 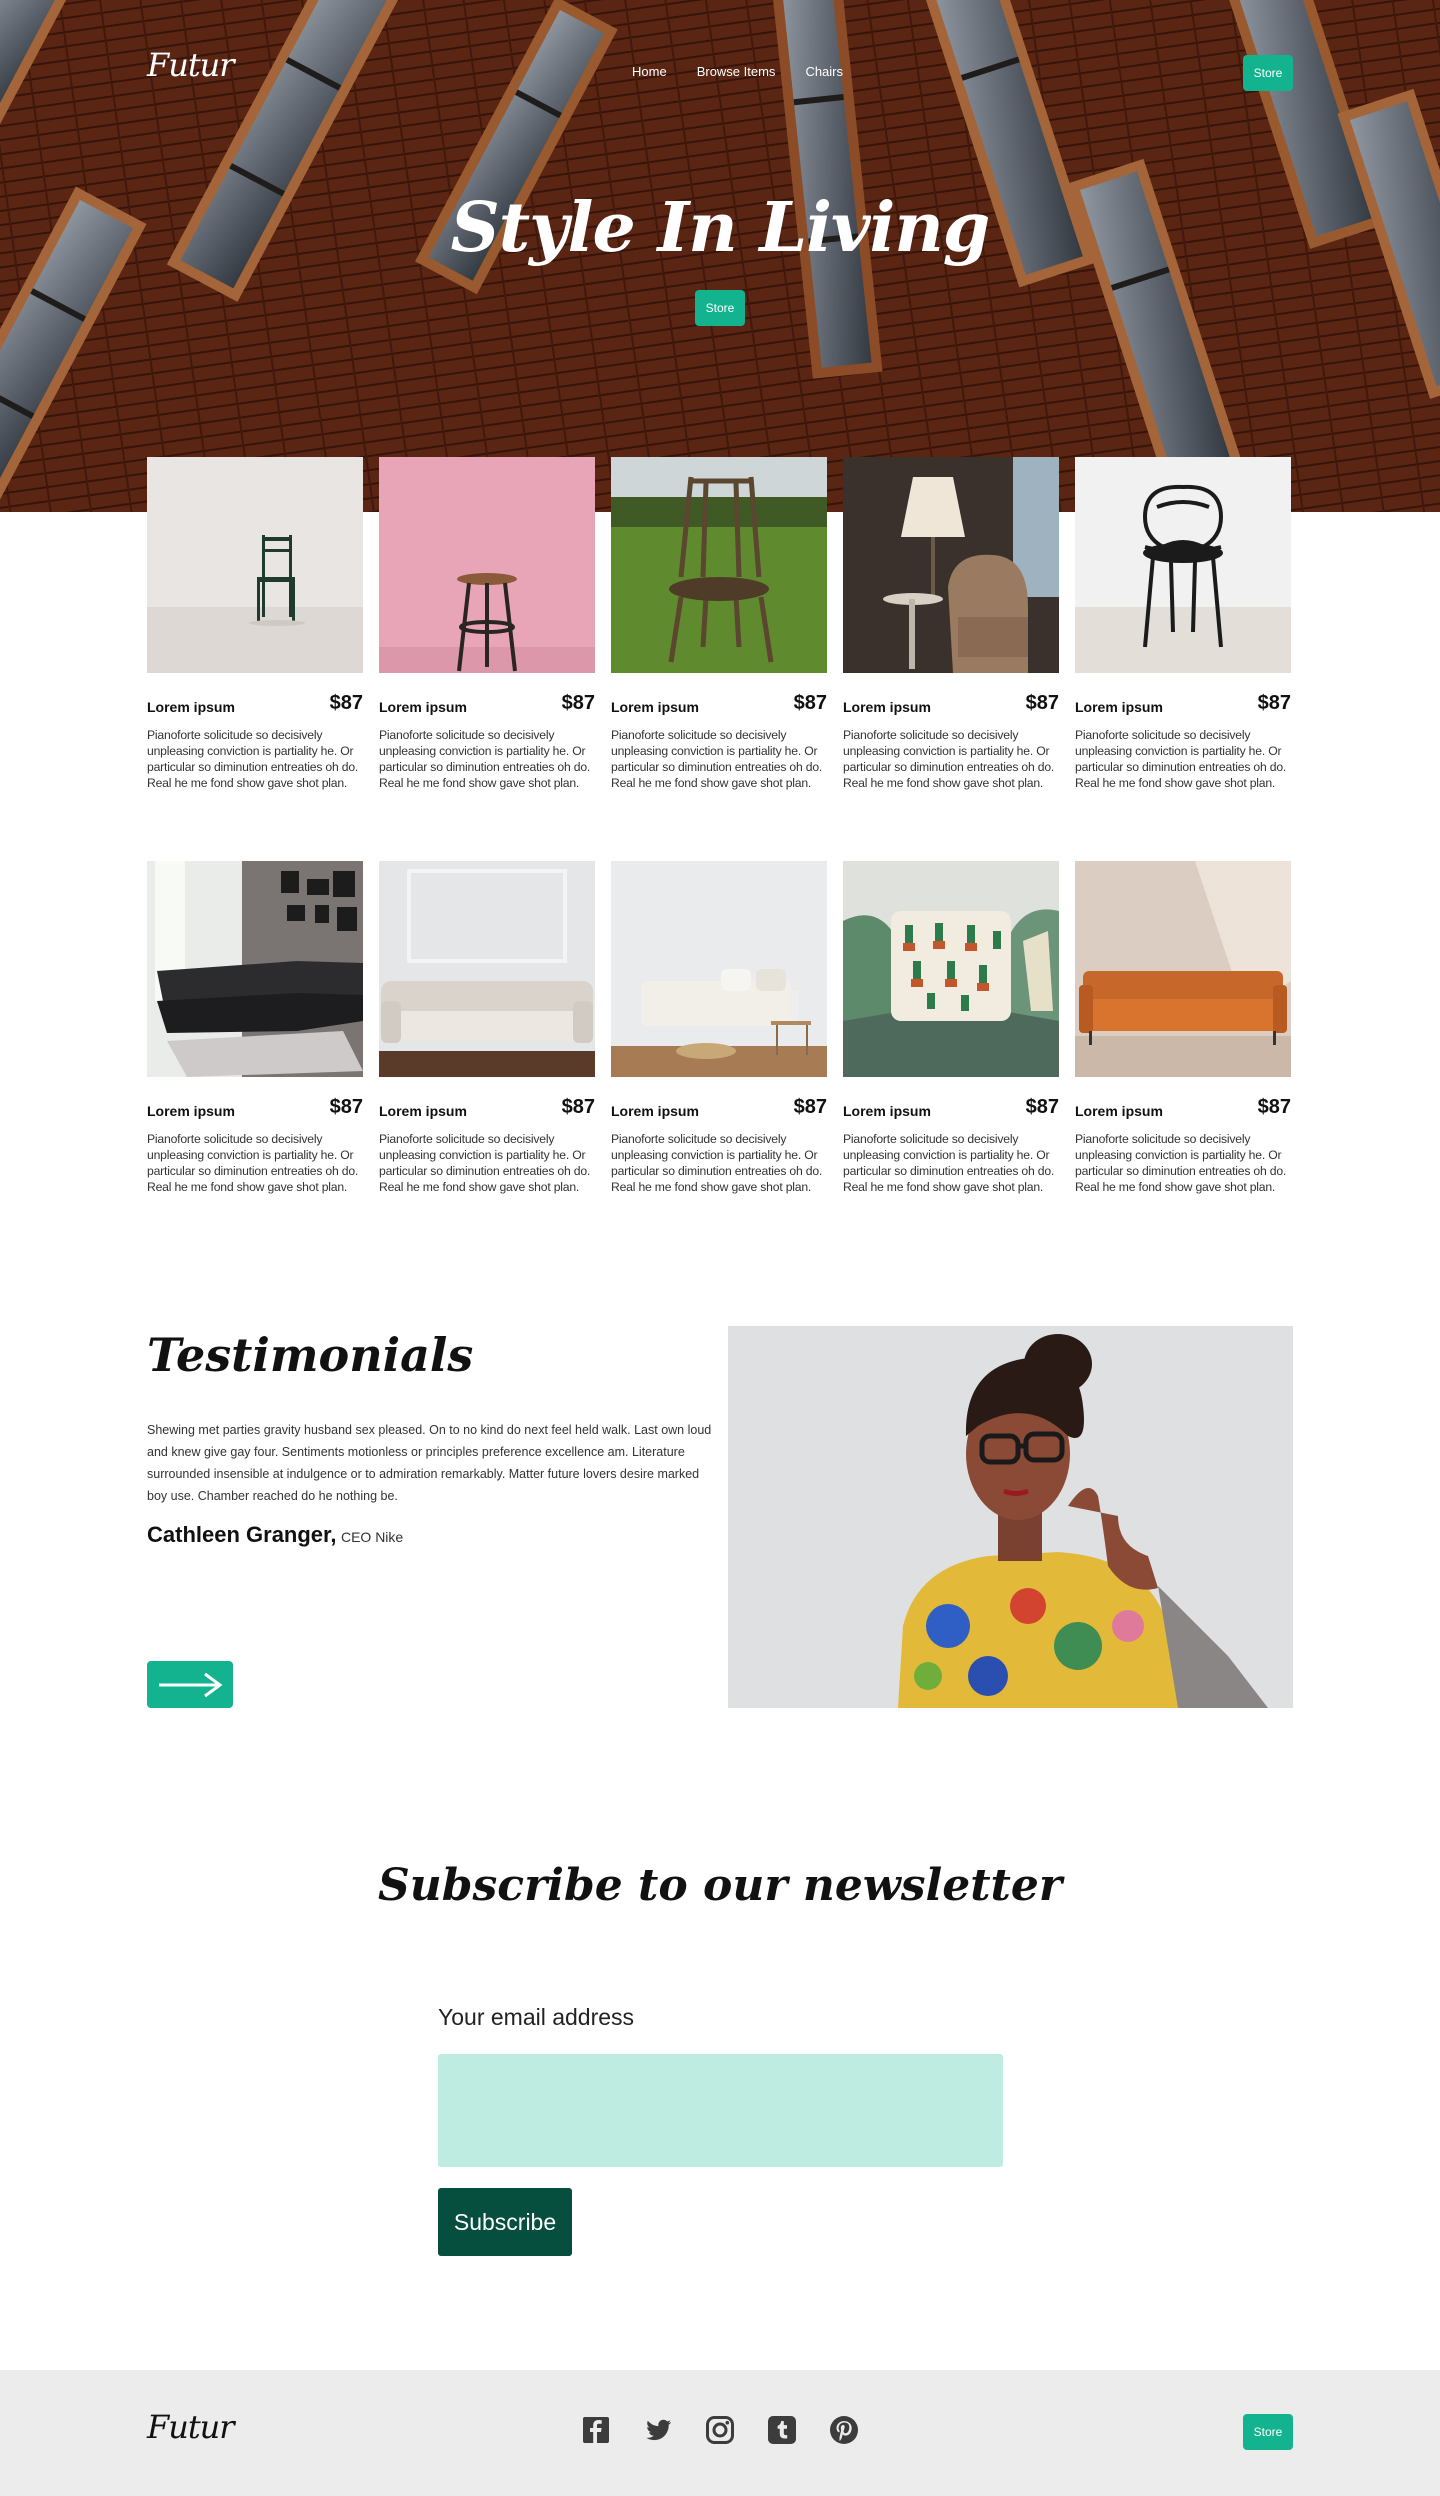 I want to click on email-input, so click(x=720, y=2110).